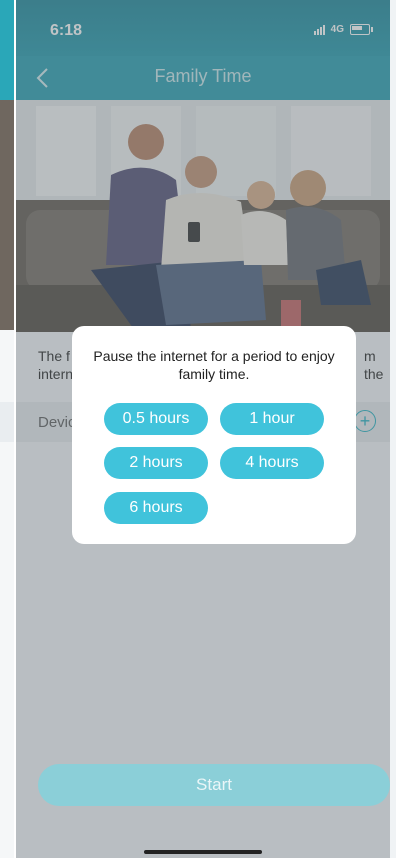 This screenshot has height=858, width=396. Describe the element at coordinates (156, 419) in the screenshot. I see `option-0-5-hours: 0.5 hours` at that location.